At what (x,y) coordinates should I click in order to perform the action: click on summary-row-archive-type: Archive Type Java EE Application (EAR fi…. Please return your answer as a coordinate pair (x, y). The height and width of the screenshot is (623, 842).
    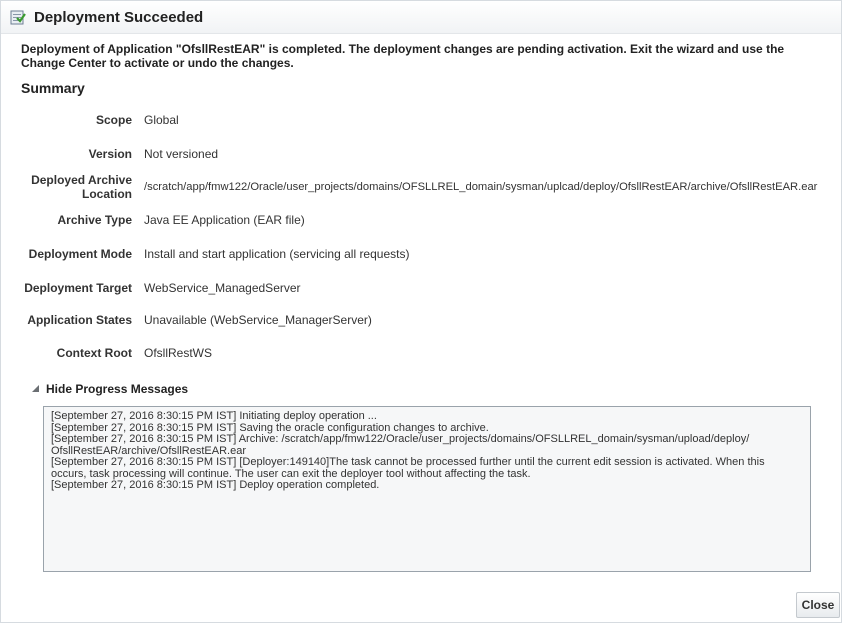
    Looking at the image, I should click on (153, 220).